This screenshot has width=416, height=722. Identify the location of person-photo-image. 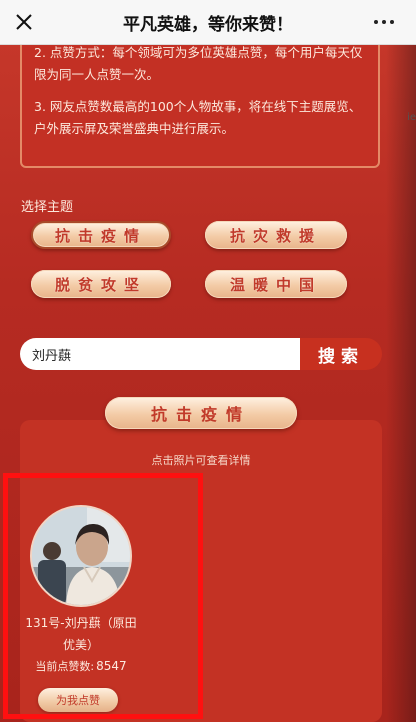
(81, 556).